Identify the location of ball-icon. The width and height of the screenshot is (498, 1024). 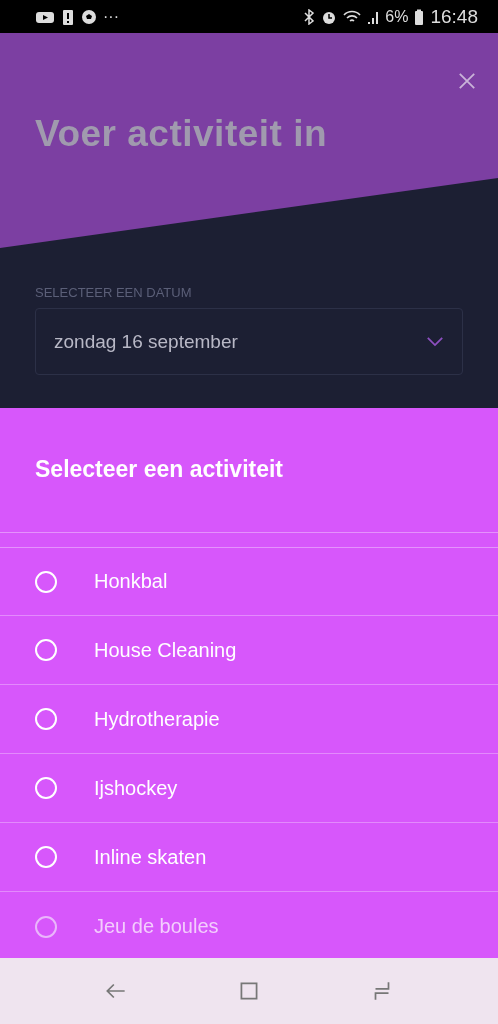
(89, 16).